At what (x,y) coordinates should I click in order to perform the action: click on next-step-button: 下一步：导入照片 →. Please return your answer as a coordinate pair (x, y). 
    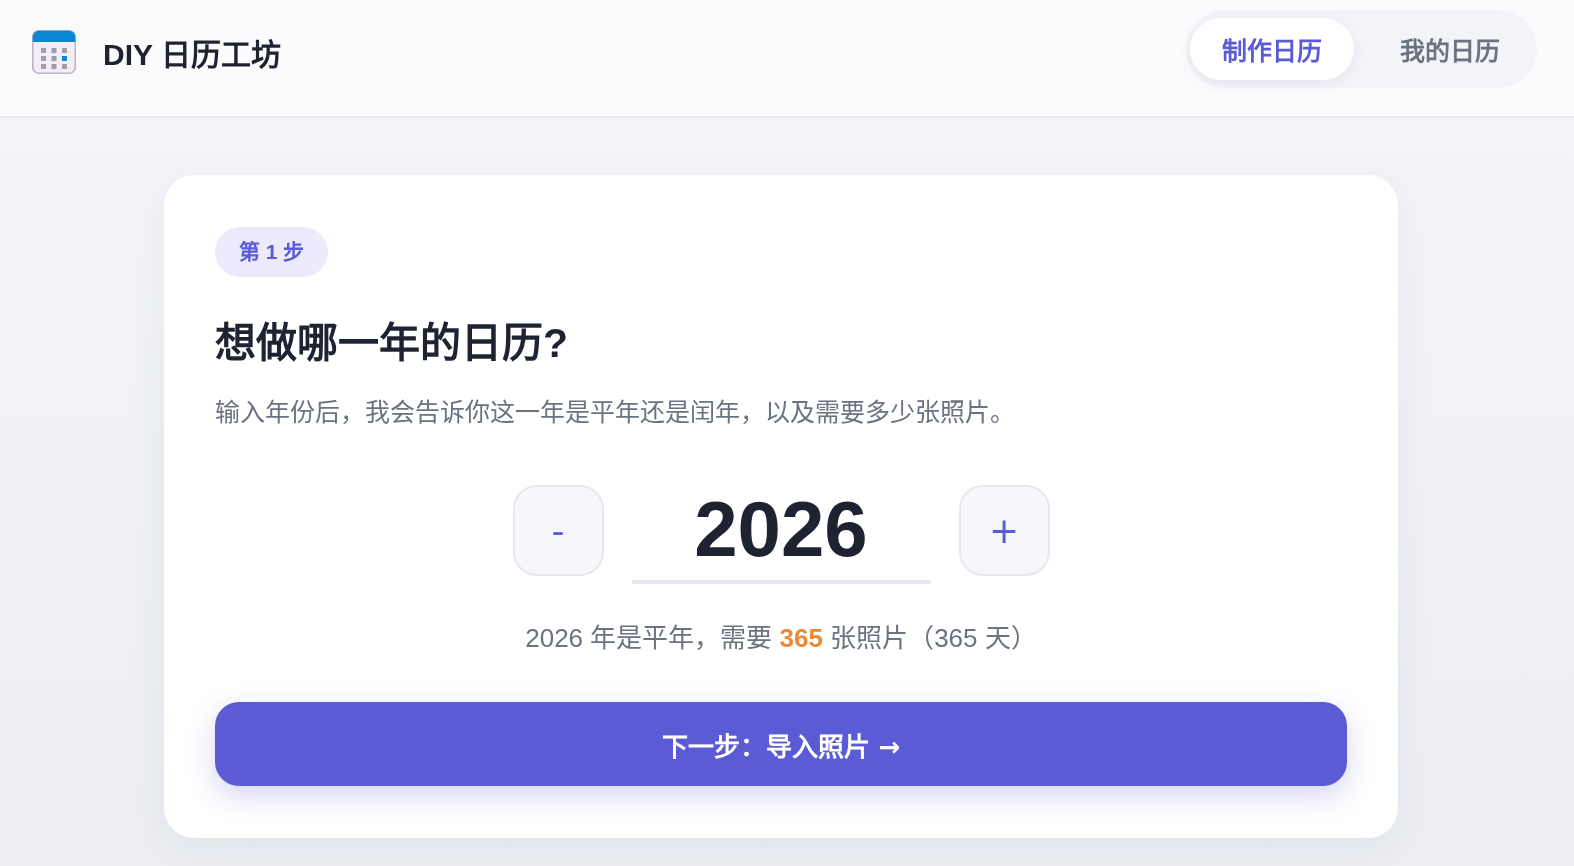
    Looking at the image, I should click on (781, 744).